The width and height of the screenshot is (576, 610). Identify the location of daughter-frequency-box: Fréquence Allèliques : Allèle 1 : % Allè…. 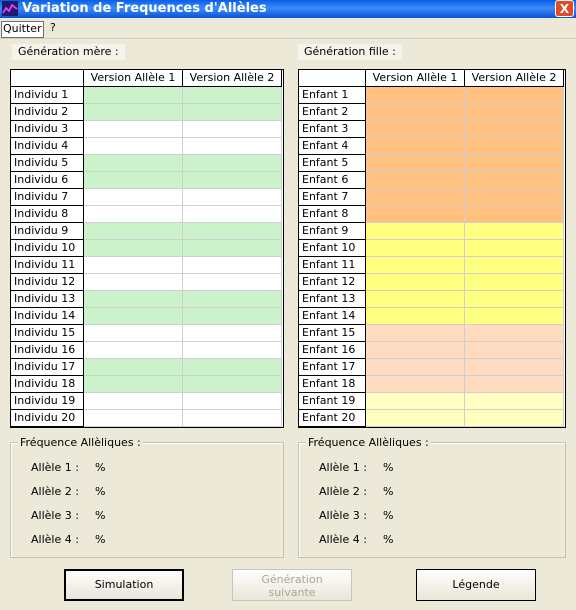
(432, 497).